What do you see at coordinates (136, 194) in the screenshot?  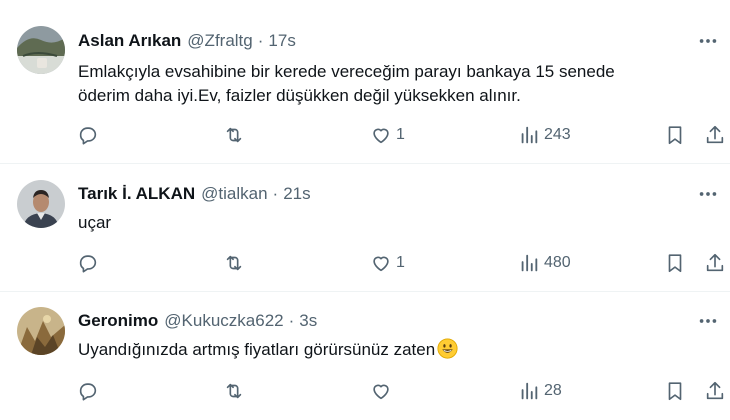 I see `display-name: Tarık İ. ALKAN` at bounding box center [136, 194].